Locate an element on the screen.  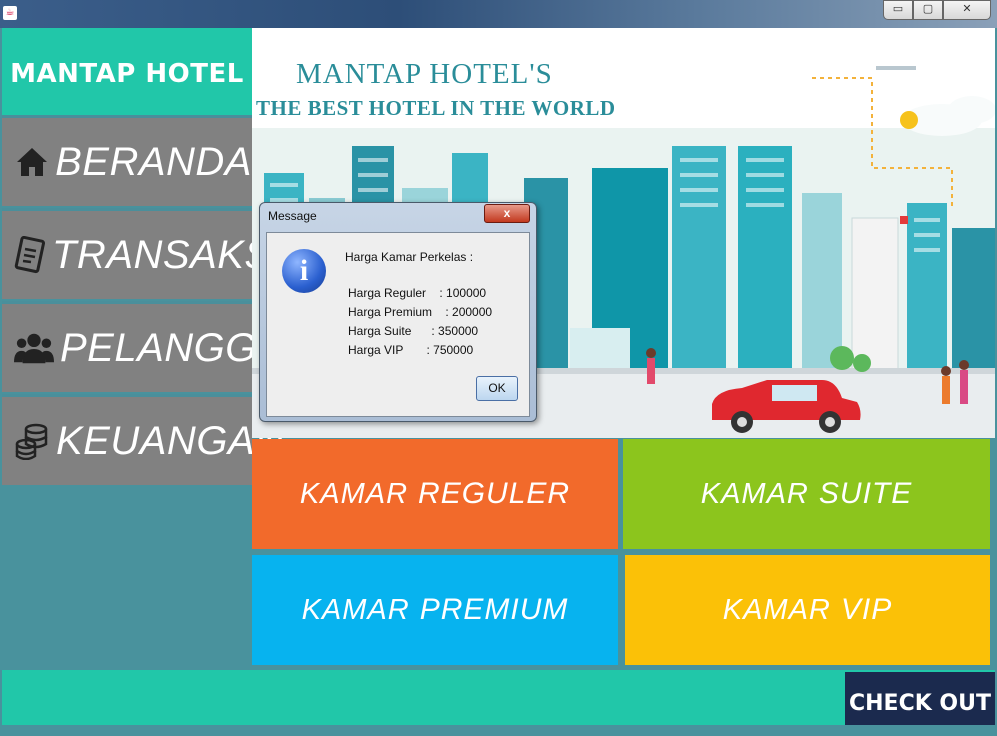
info-icon: i is located at coordinates (304, 271).